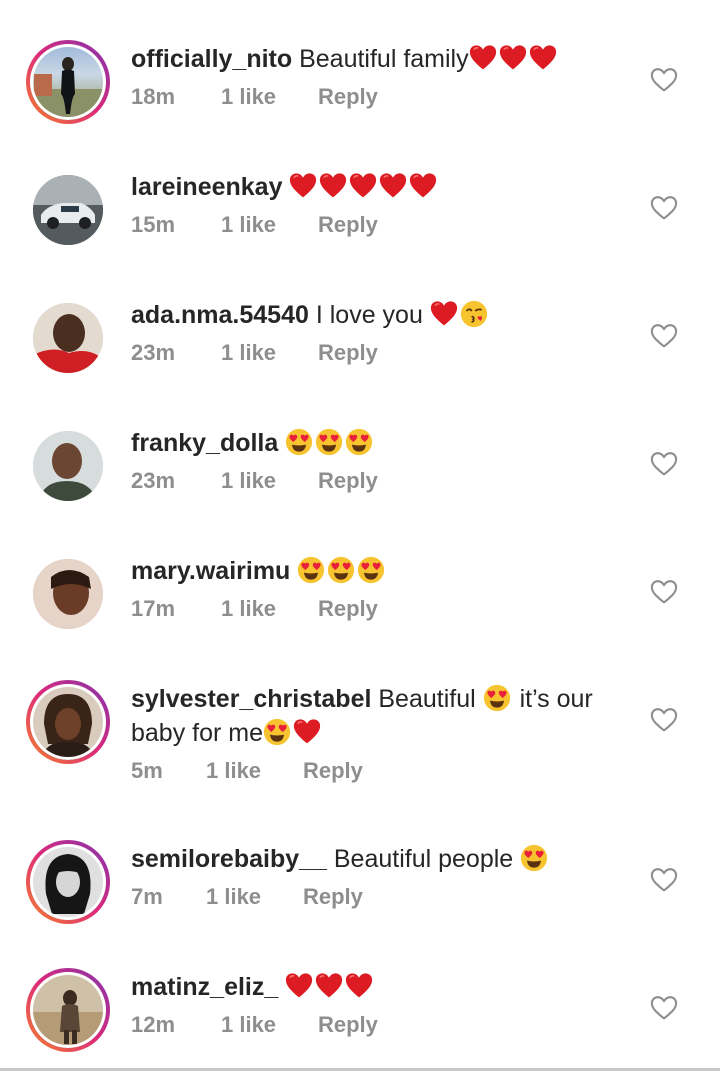 The width and height of the screenshot is (720, 1071). I want to click on comment-time: 18m, so click(153, 96).